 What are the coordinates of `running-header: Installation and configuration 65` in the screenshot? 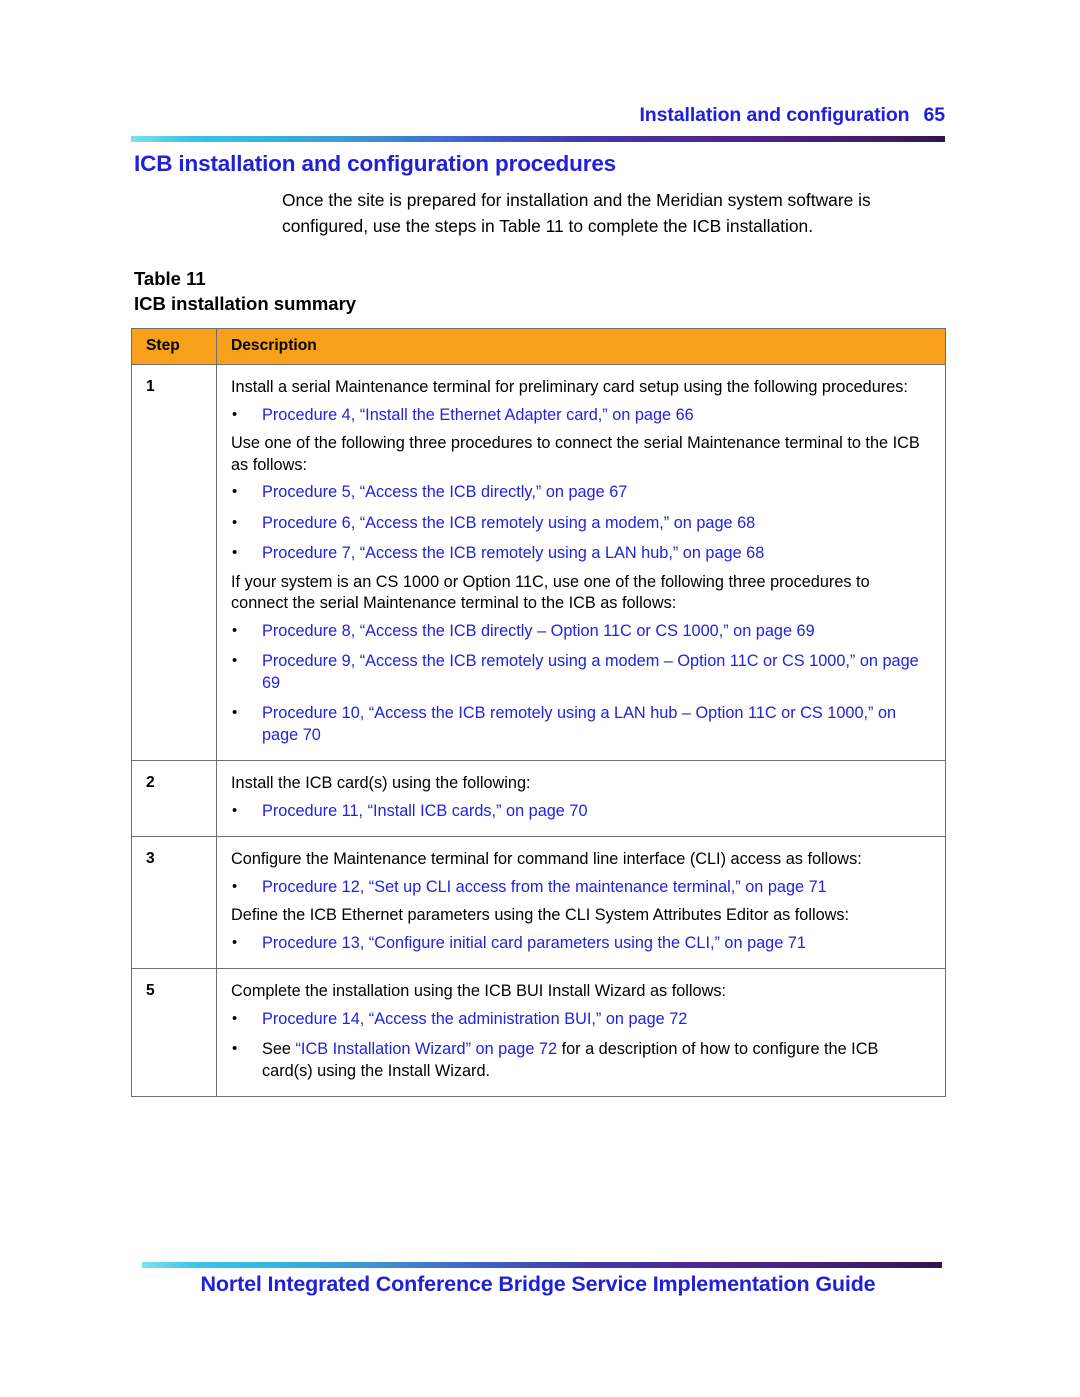 It's located at (538, 115).